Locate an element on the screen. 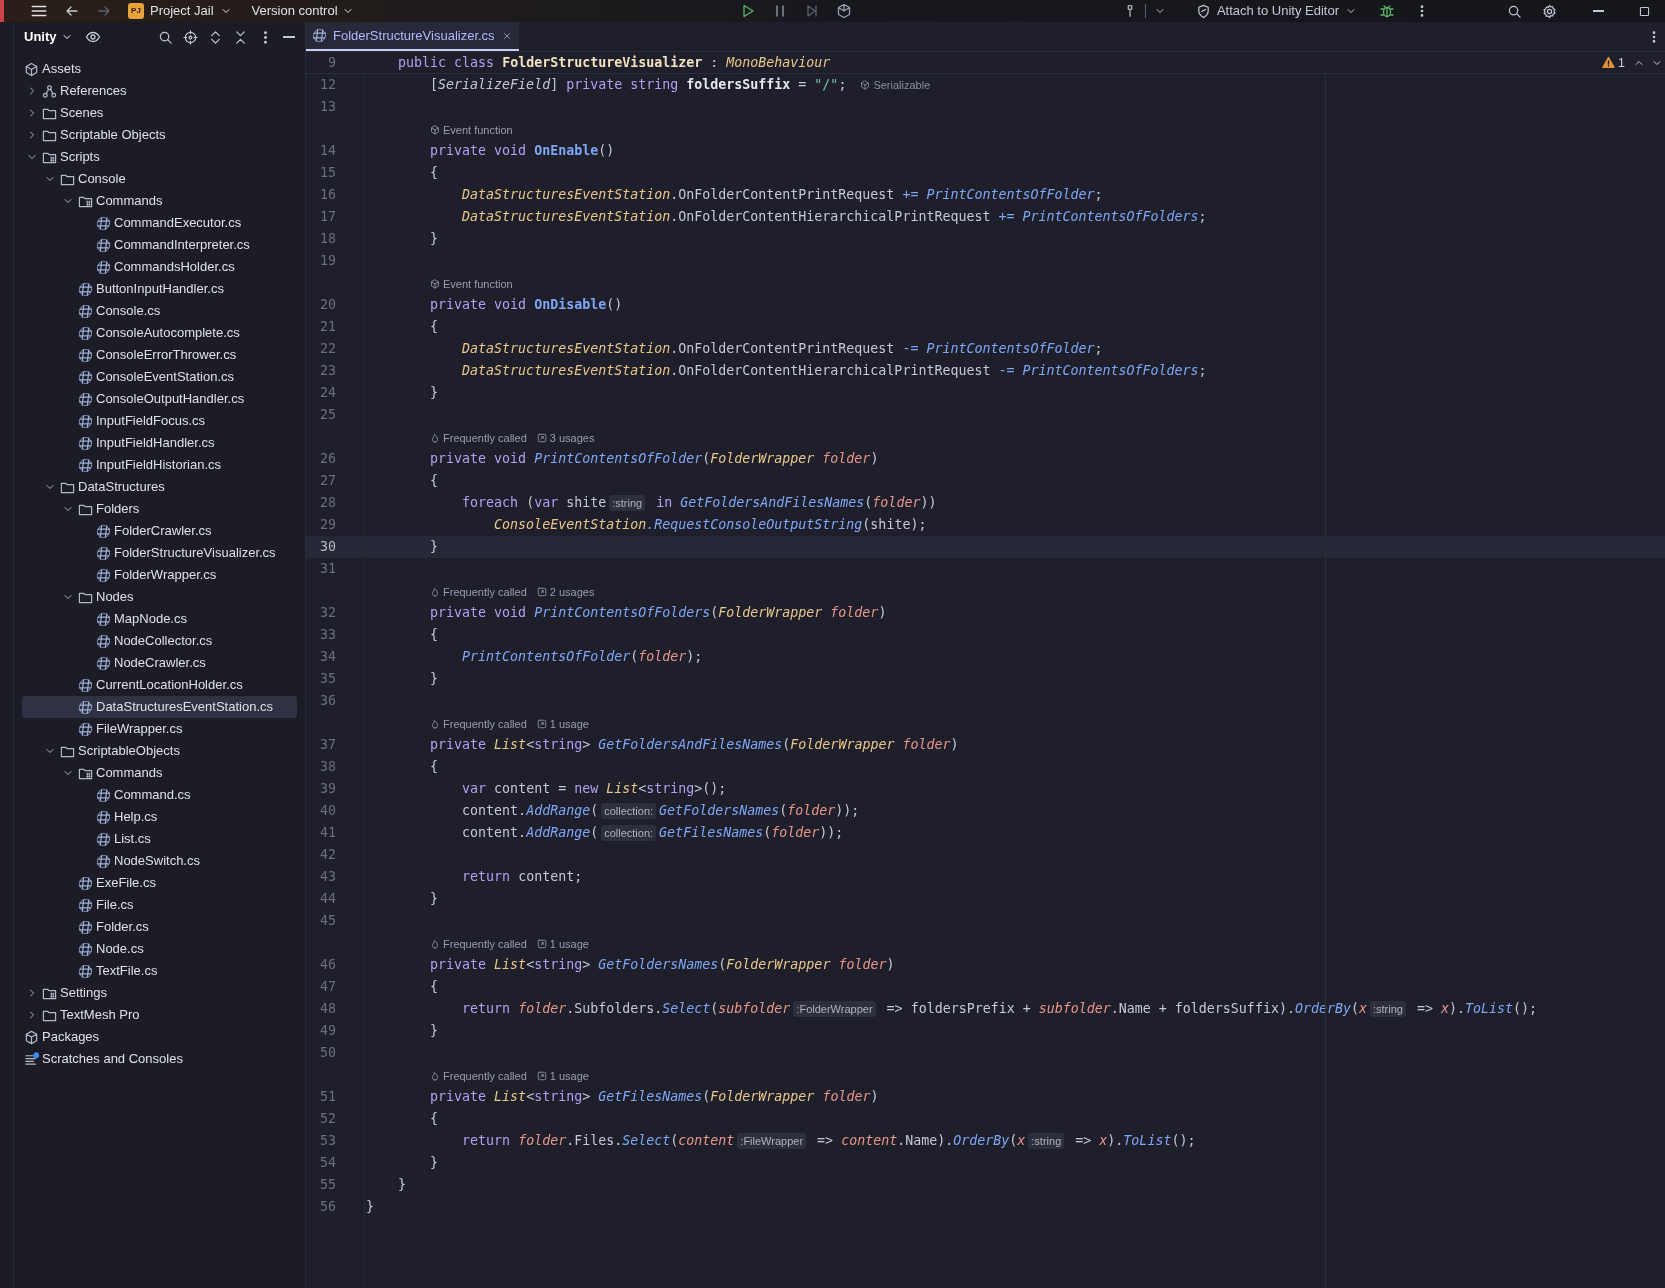  tree-item: CommandsHolder.cs is located at coordinates (159, 267).